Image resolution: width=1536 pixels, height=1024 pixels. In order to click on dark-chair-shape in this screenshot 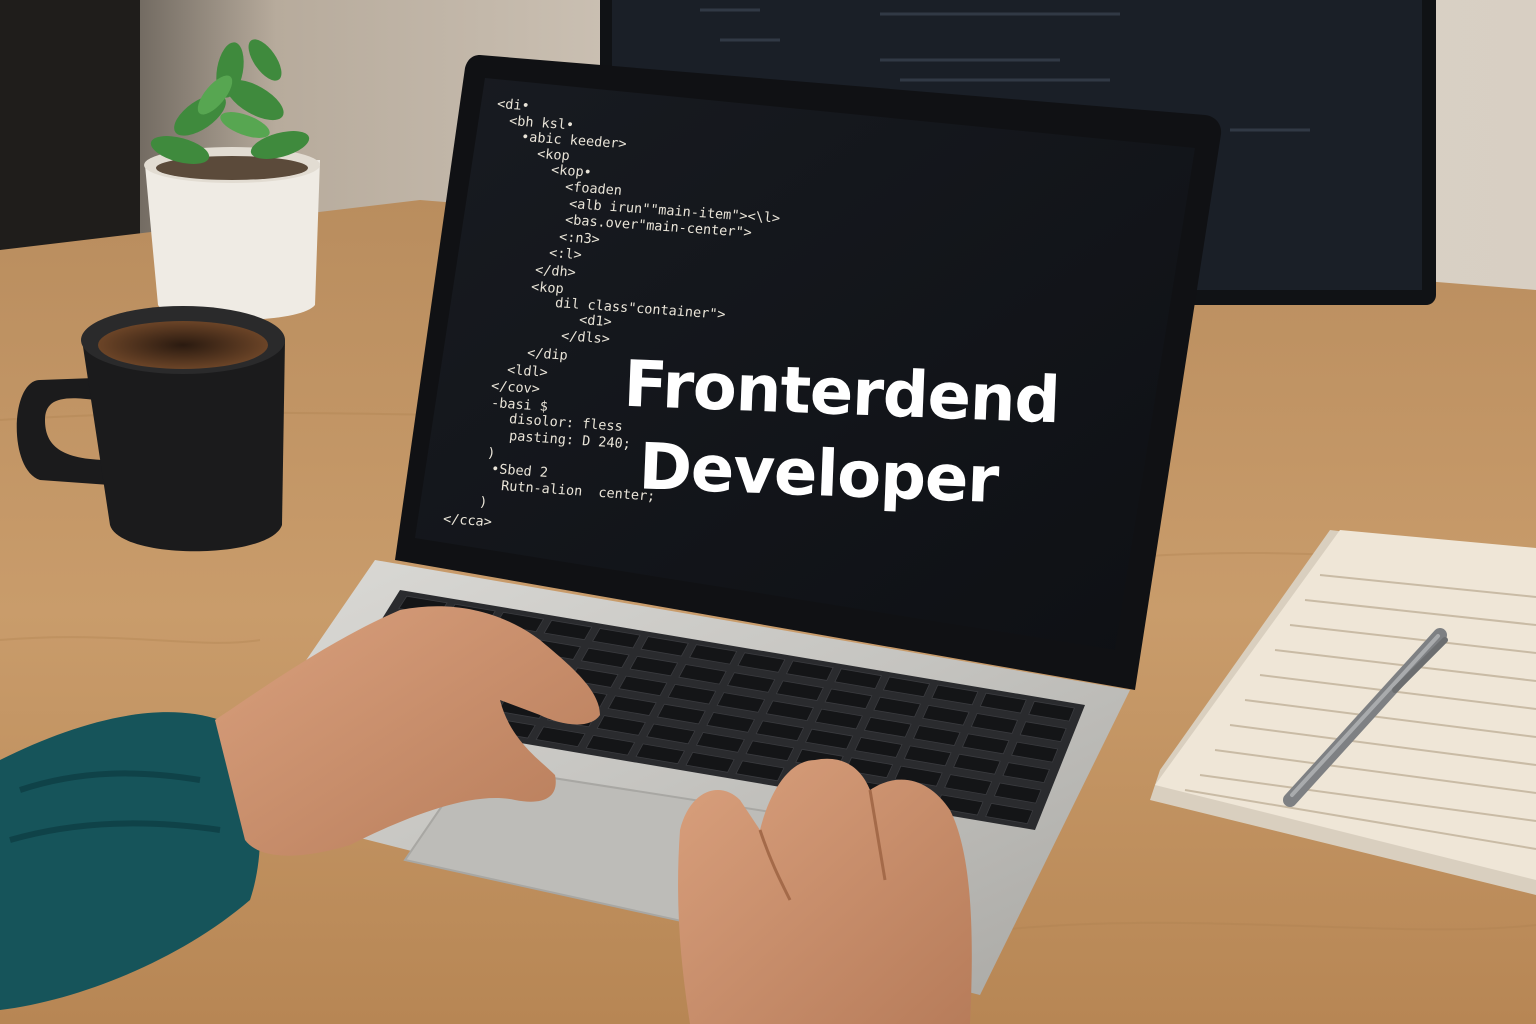, I will do `click(70, 130)`.